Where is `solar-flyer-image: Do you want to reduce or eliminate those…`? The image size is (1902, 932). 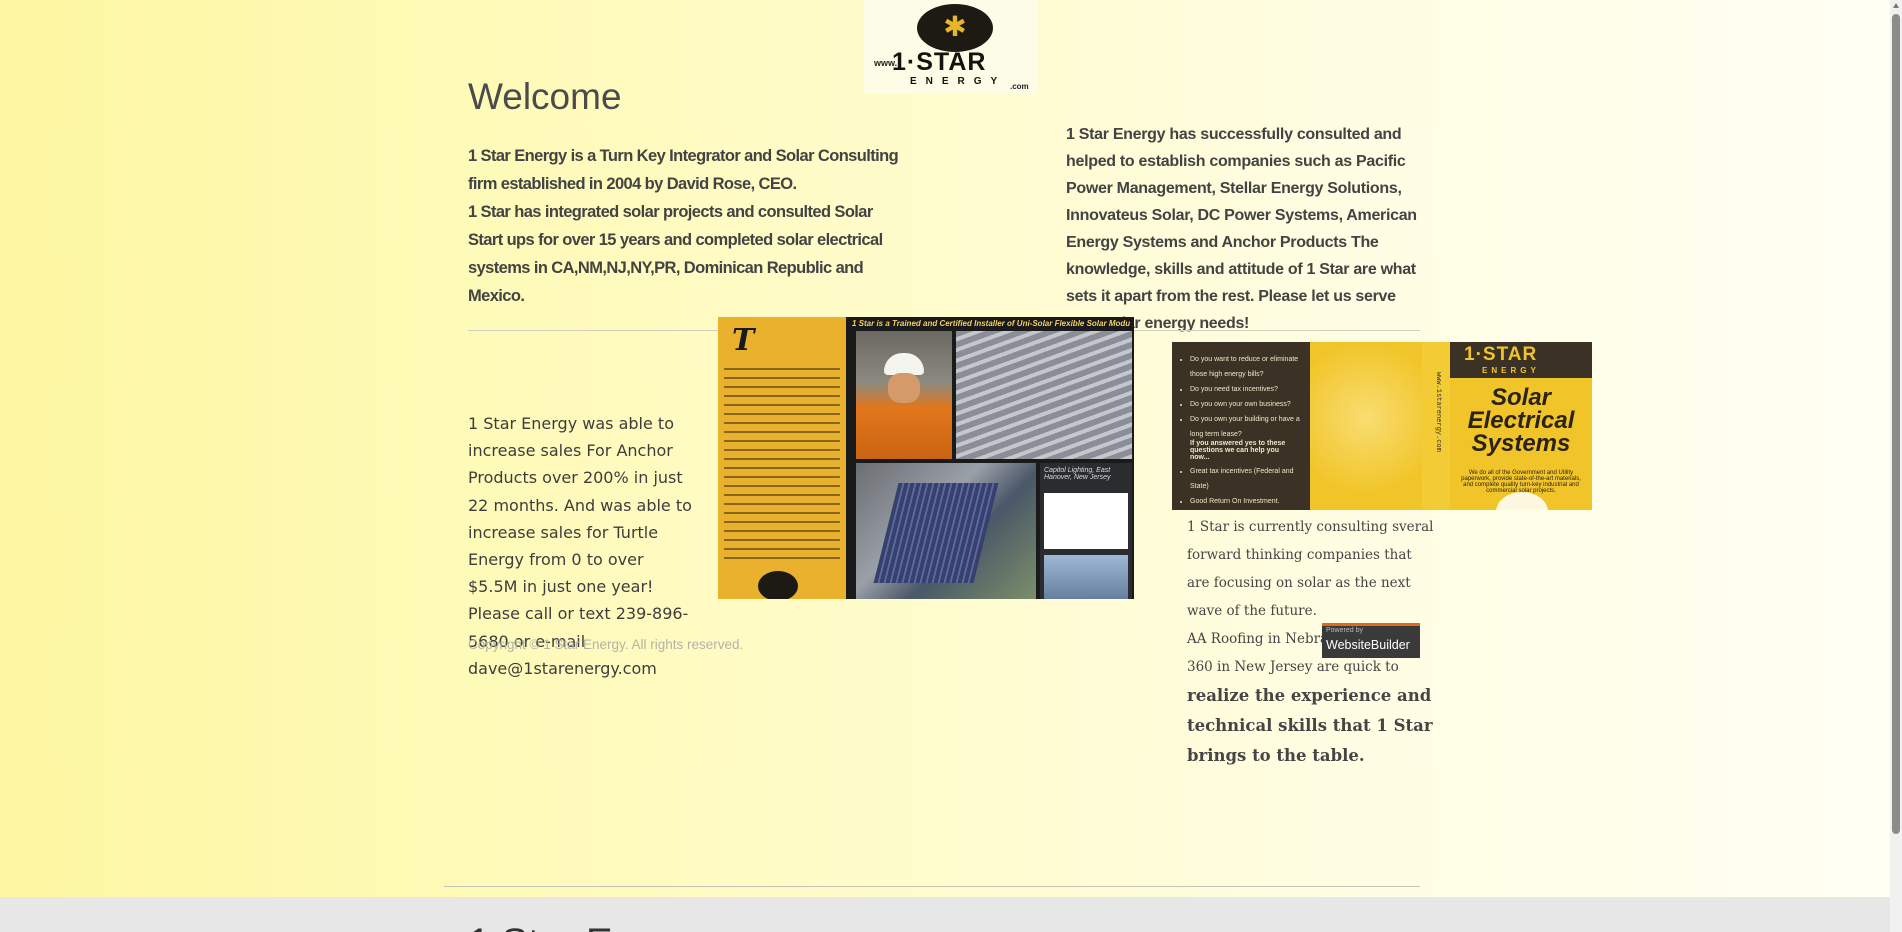
solar-flyer-image: Do you want to reduce or eliminate those… is located at coordinates (1382, 426).